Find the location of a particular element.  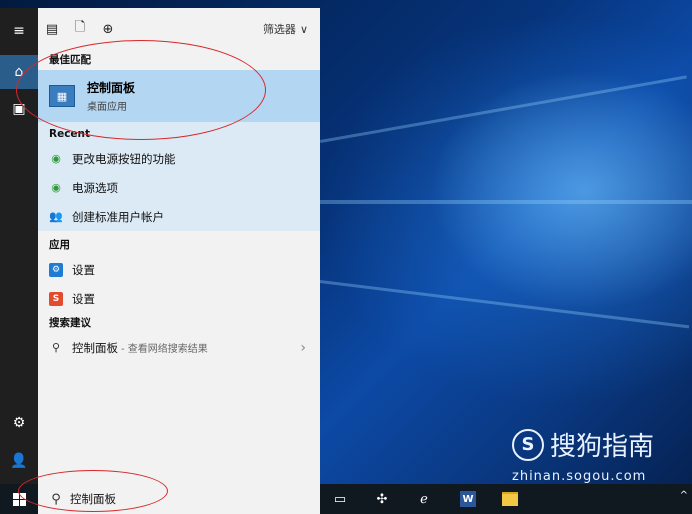

suggestion-label: 控制面板 is located at coordinates (95, 347).